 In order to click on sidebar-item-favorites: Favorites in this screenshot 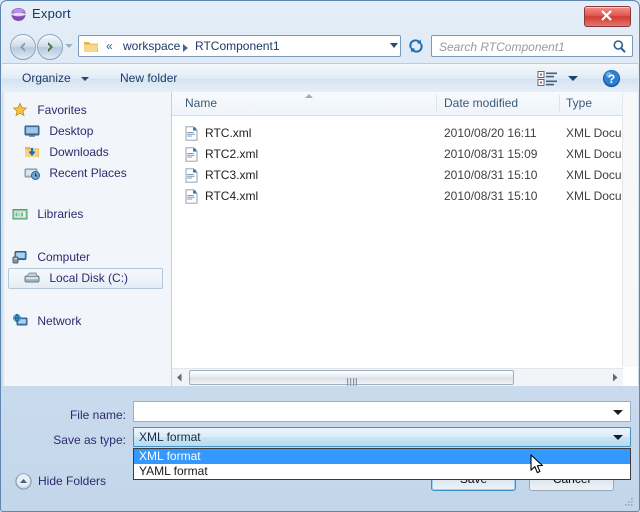, I will do `click(49, 110)`.